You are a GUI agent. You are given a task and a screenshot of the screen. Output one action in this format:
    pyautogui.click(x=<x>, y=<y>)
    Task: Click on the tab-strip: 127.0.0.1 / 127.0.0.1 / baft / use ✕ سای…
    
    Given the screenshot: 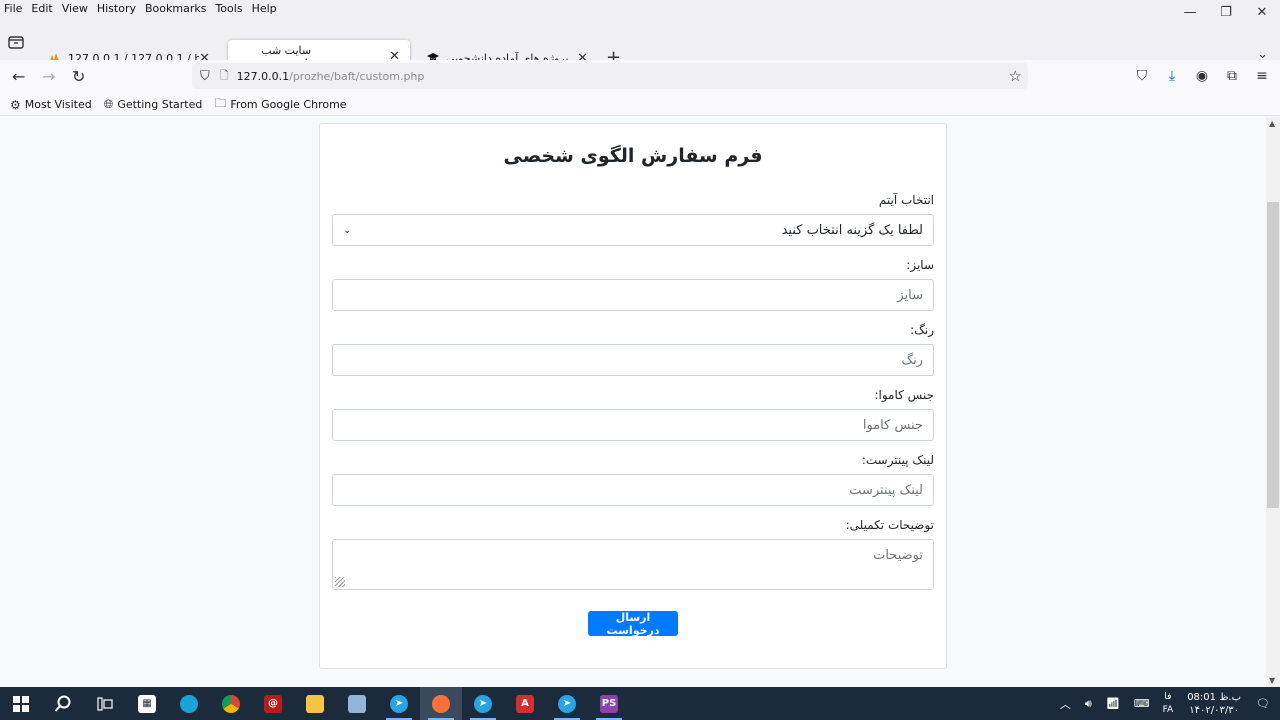 What is the action you would take?
    pyautogui.click(x=640, y=44)
    